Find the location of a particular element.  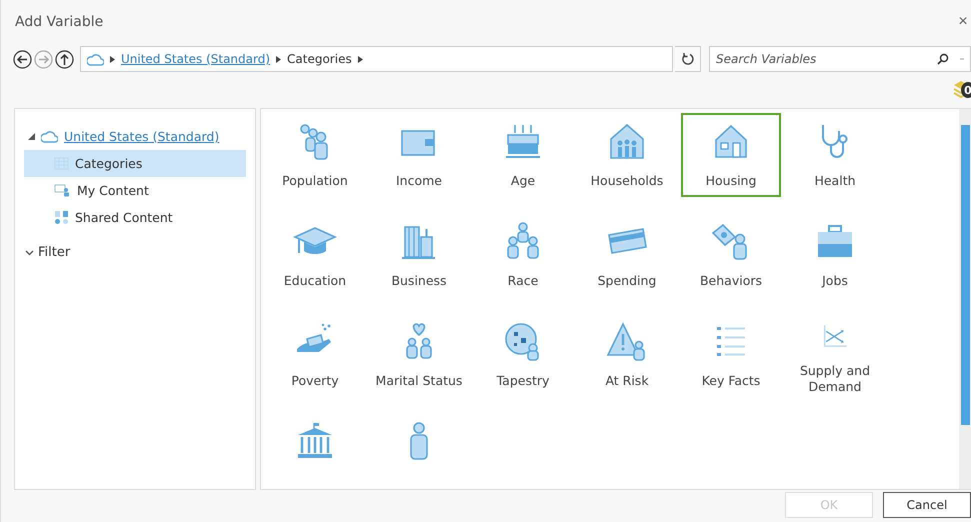

category-tile: Business is located at coordinates (419, 255).